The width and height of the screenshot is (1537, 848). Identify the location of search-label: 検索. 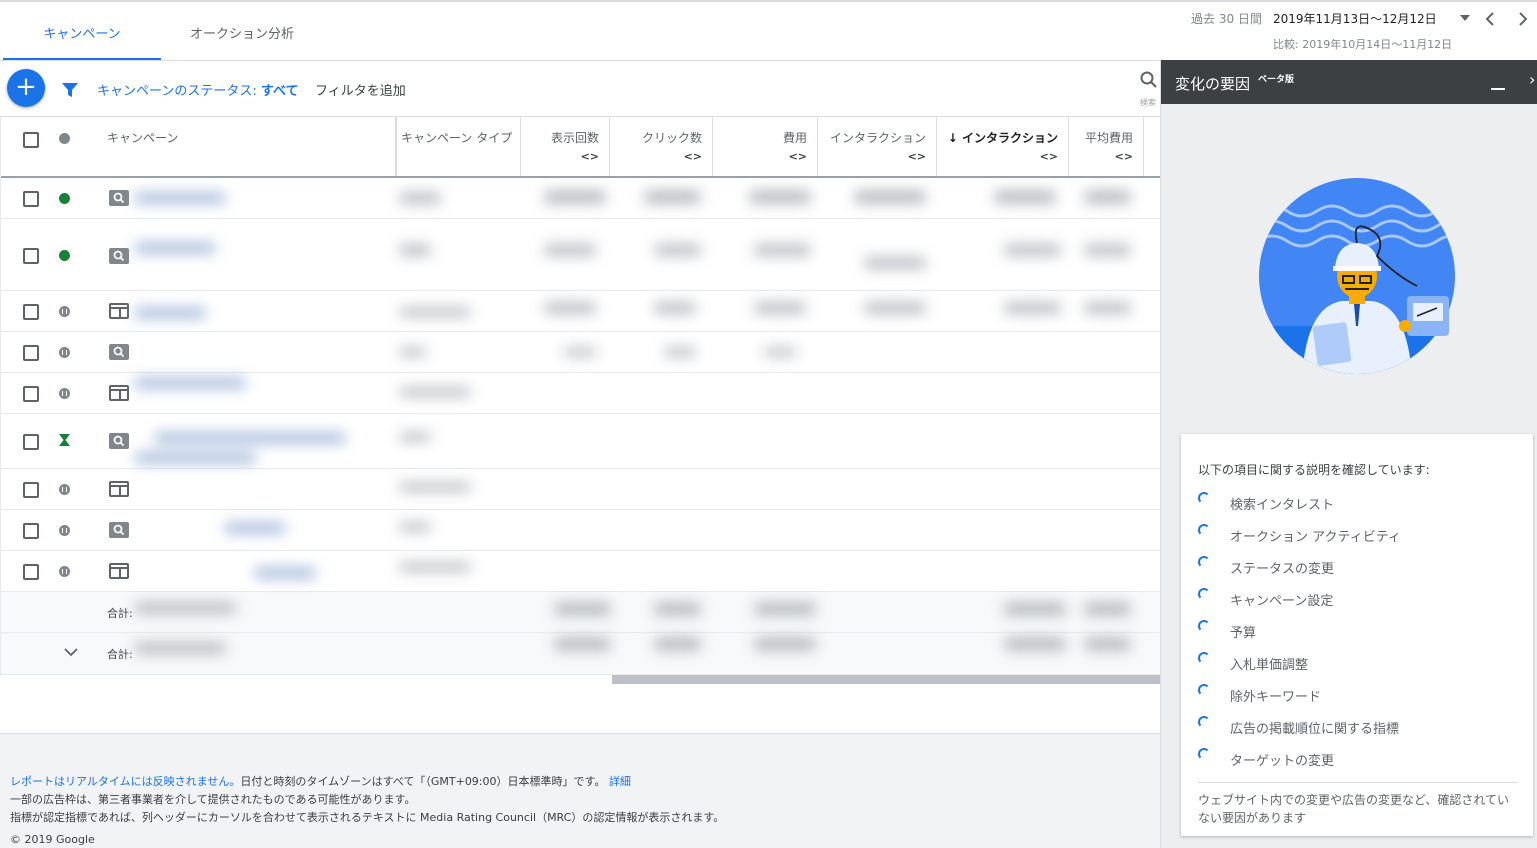
(1148, 102).